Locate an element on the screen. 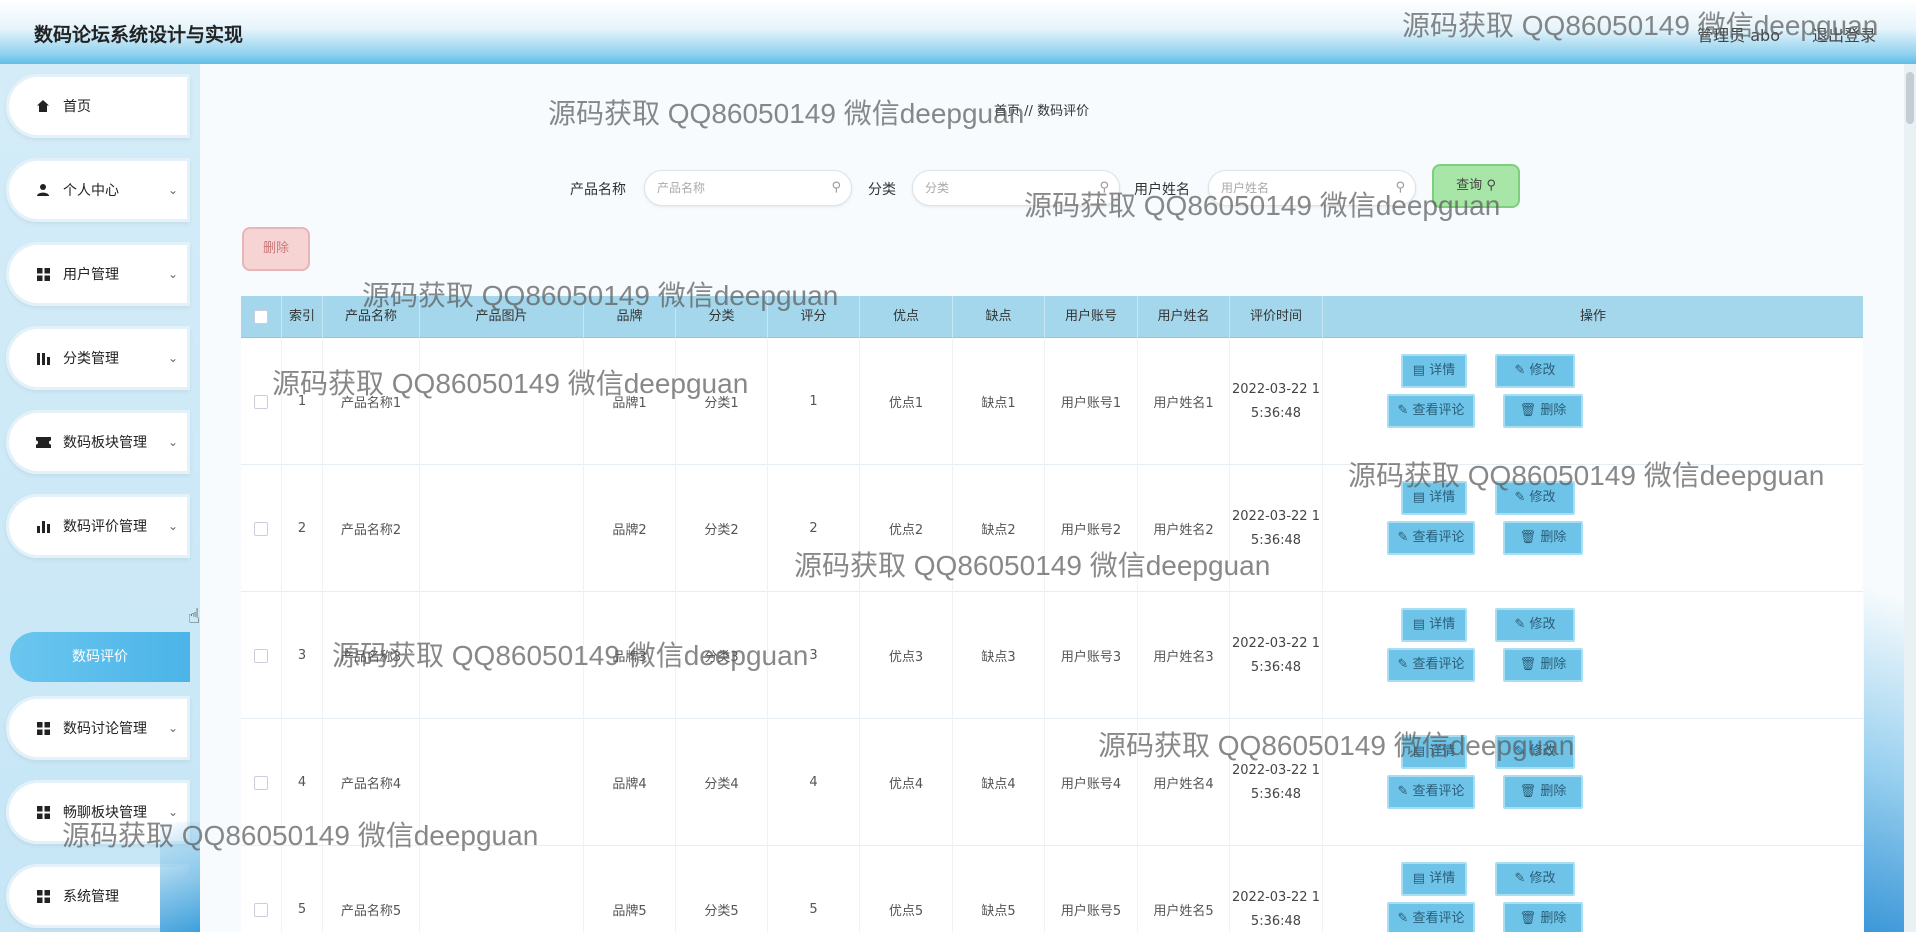 The width and height of the screenshot is (1916, 932). cell-account: 用户账号5 is located at coordinates (1091, 889).